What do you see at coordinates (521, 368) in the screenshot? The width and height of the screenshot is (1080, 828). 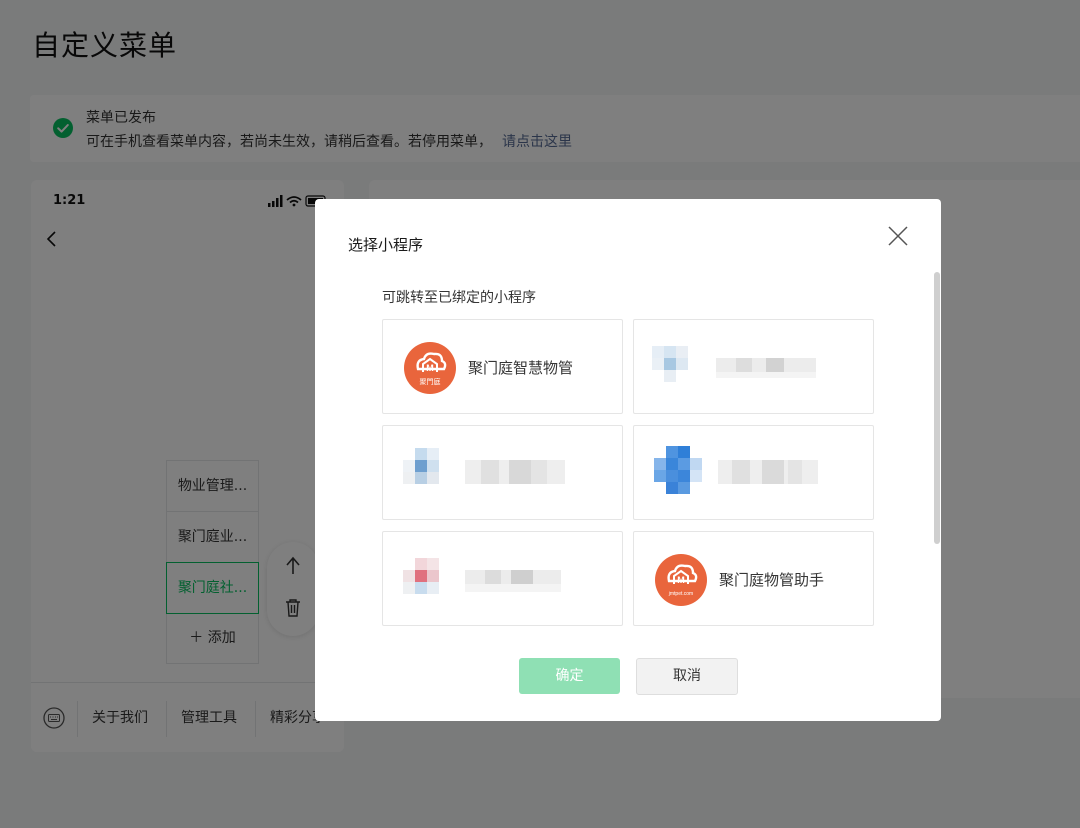 I see `miniprogram-name: 聚门庭智慧物管` at bounding box center [521, 368].